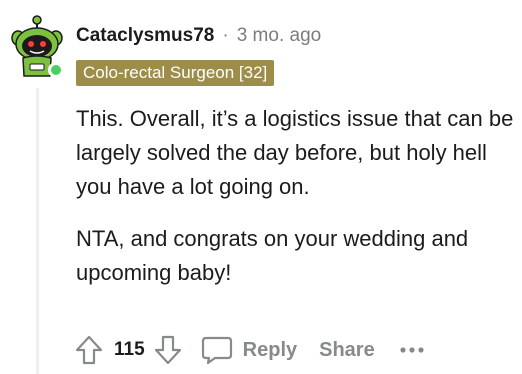 This screenshot has width=522, height=374. Describe the element at coordinates (56, 70) in the screenshot. I see `online-status-dot` at that location.